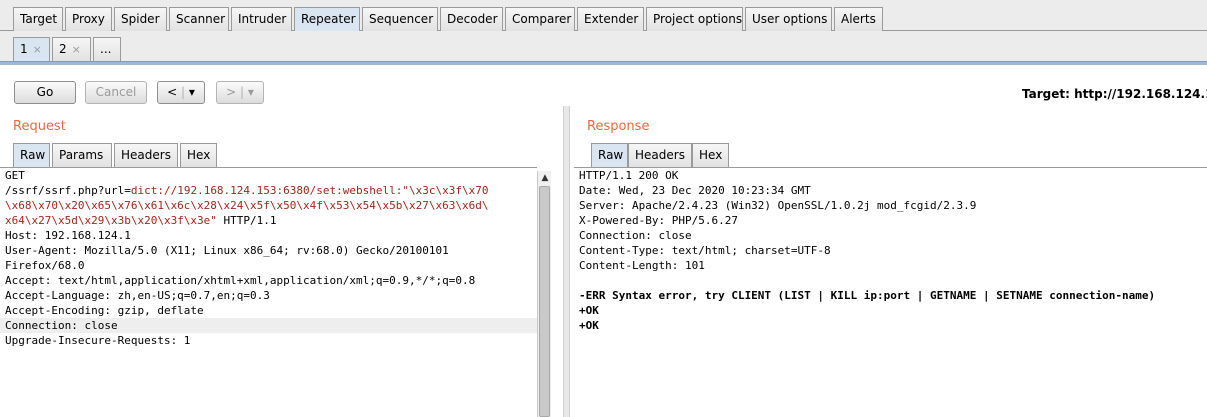 The width and height of the screenshot is (1207, 417). Describe the element at coordinates (68, 190) in the screenshot. I see `request-path: /ssrf/ssrf.php?url=` at that location.